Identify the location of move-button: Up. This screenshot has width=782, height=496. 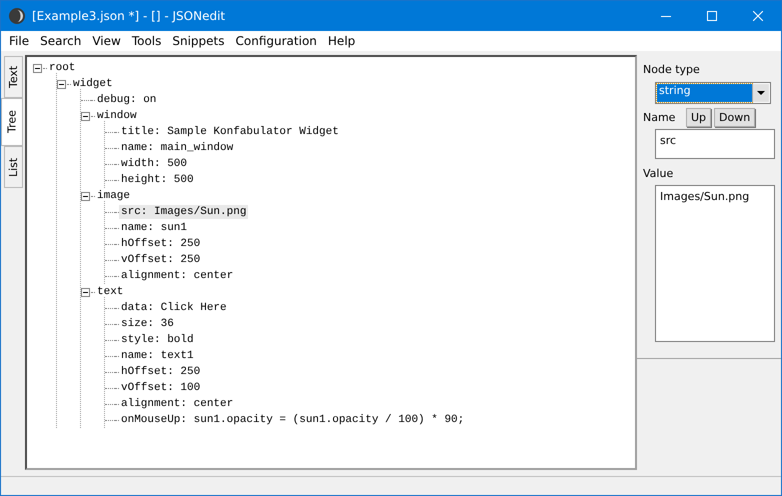
(699, 117).